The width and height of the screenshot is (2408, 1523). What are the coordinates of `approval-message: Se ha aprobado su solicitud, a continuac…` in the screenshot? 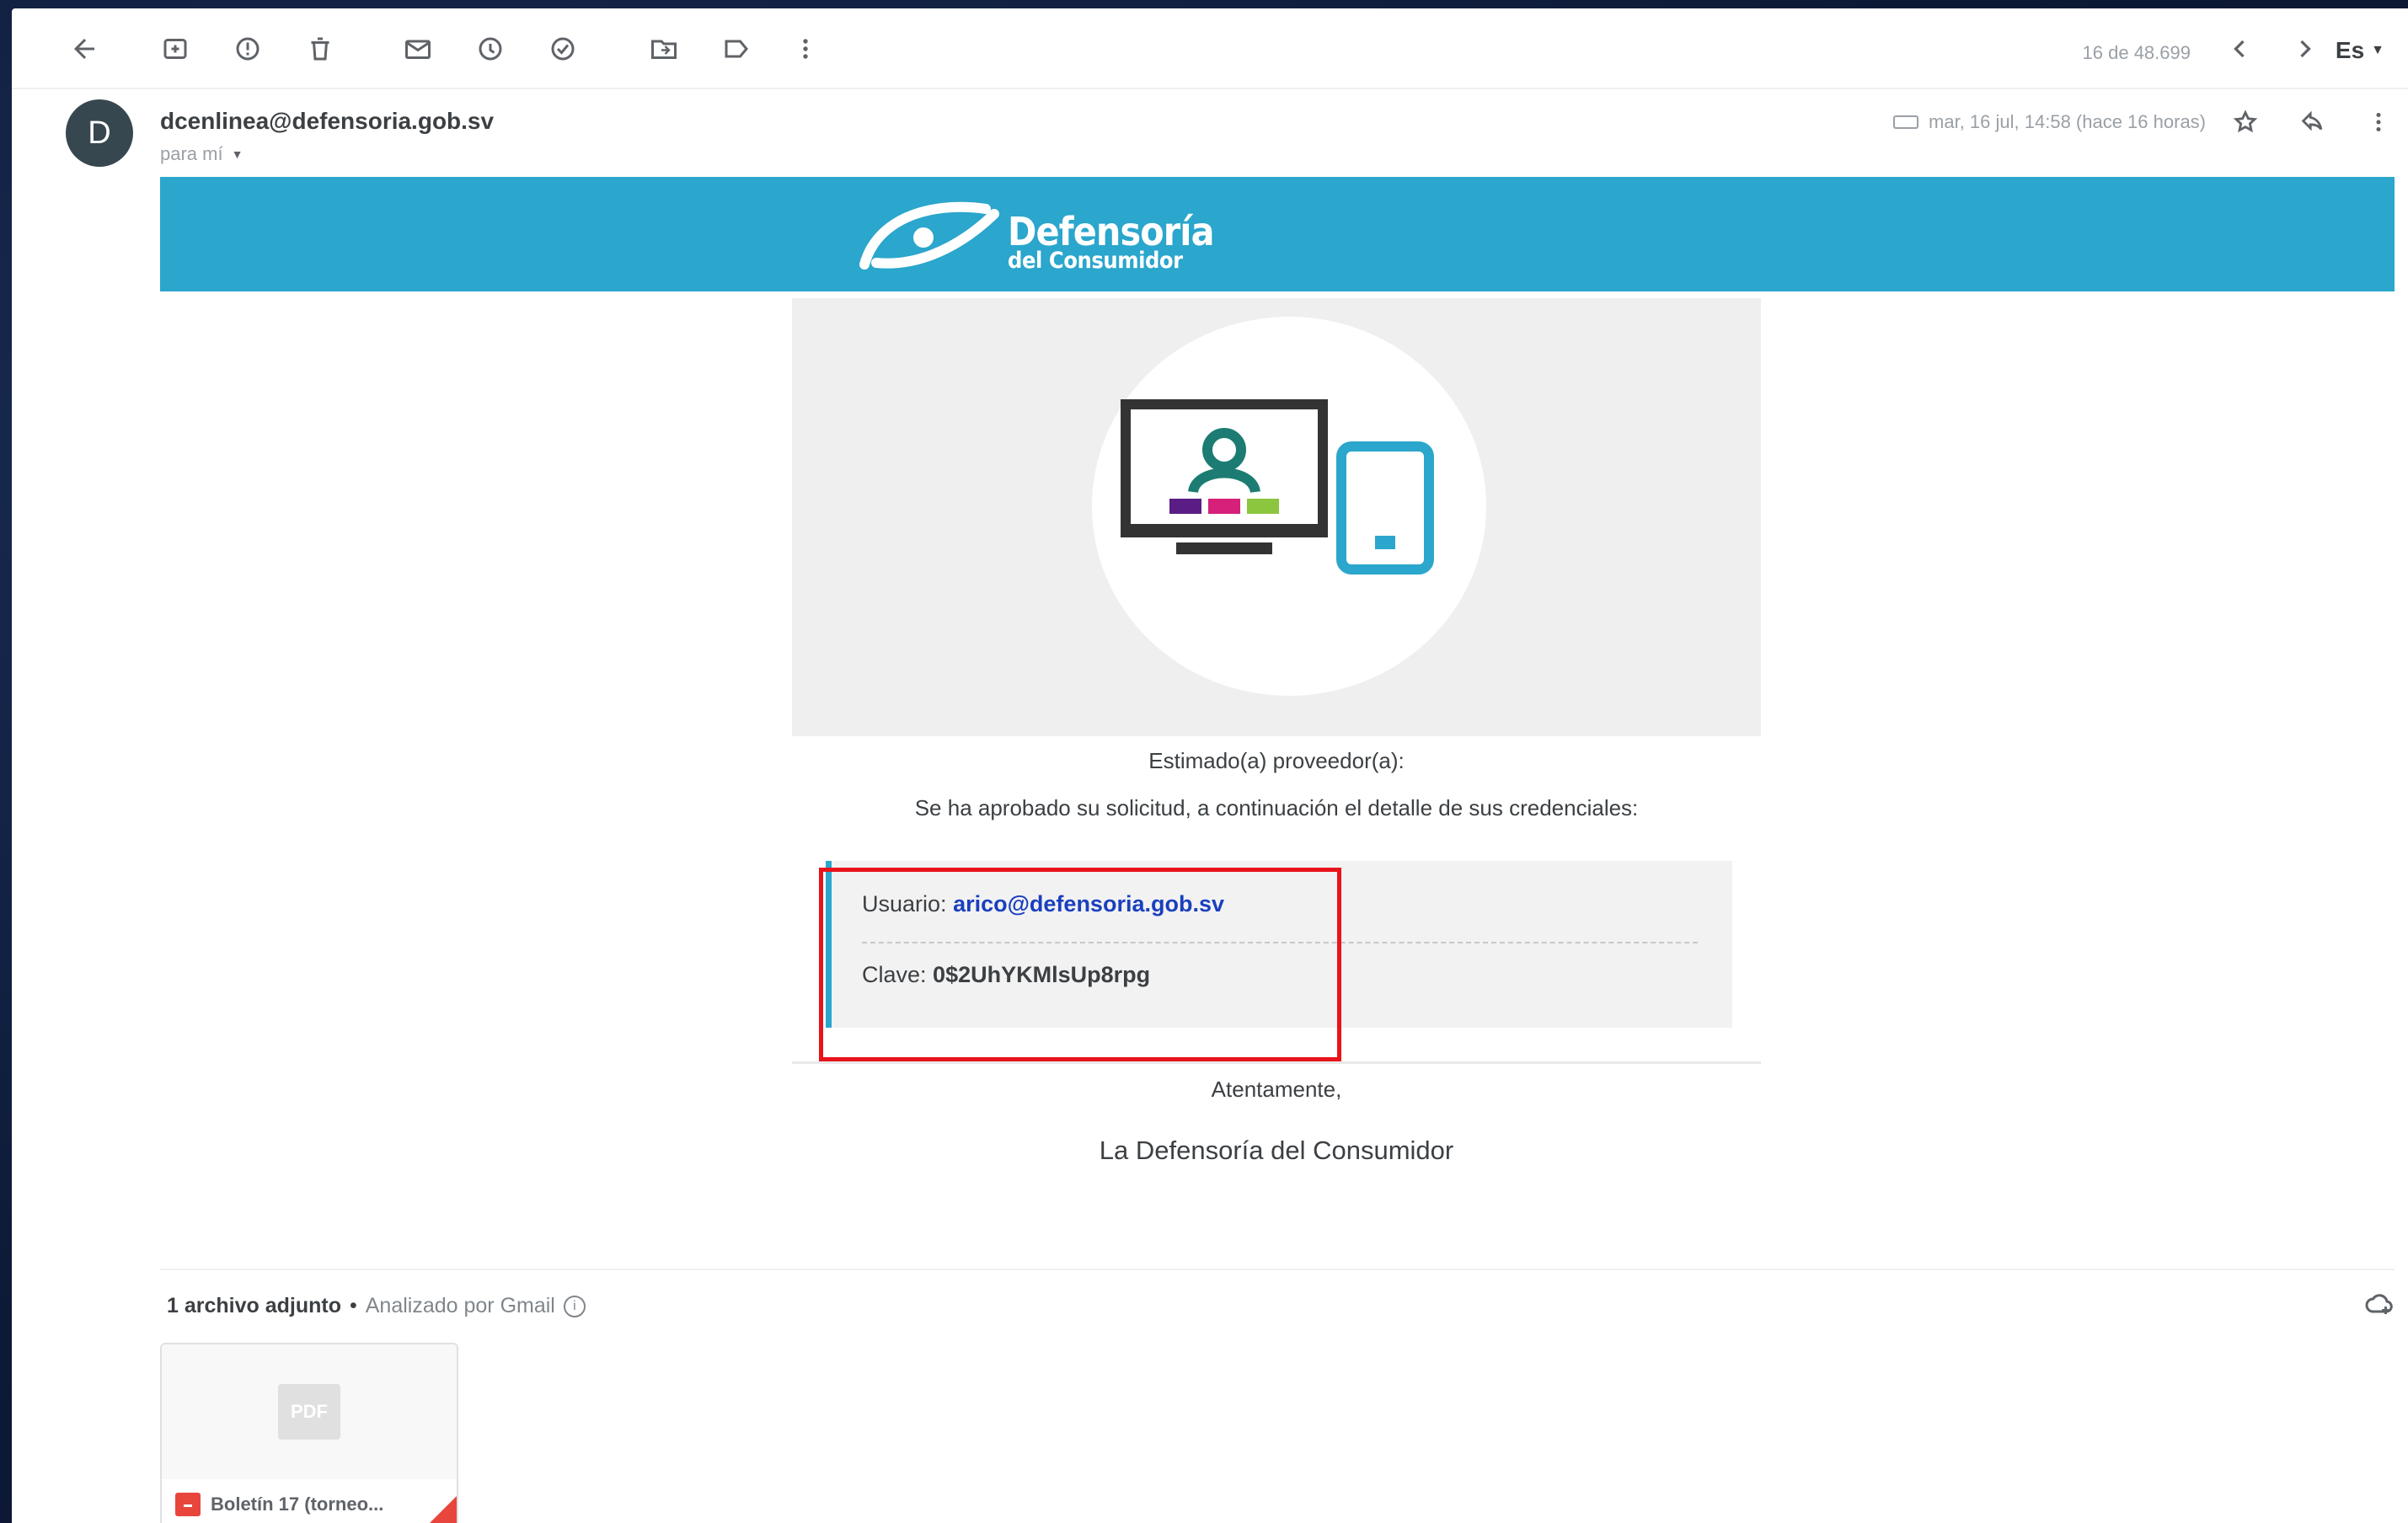 It's located at (1276, 807).